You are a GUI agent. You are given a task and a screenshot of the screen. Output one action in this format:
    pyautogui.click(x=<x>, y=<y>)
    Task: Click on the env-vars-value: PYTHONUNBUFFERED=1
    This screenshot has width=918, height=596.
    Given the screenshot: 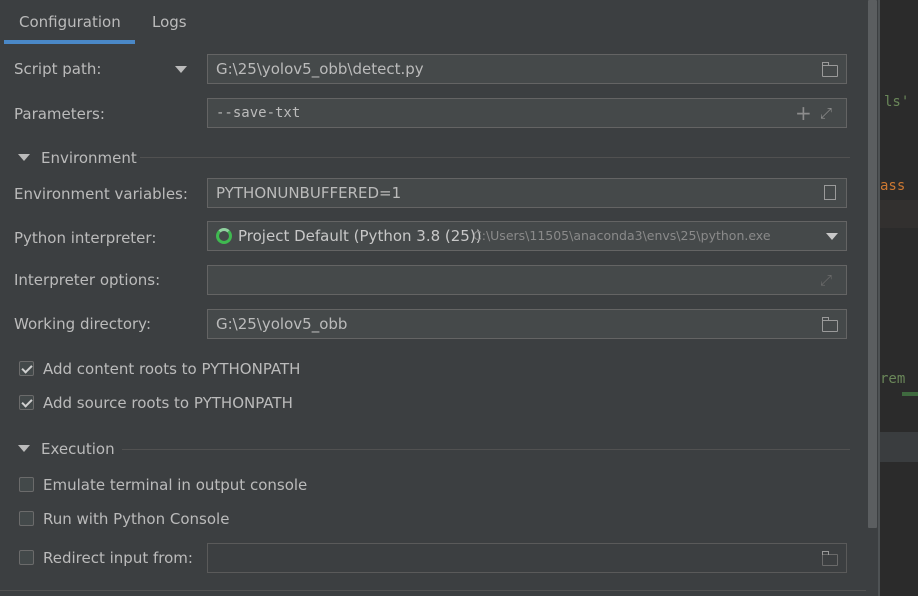 What is the action you would take?
    pyautogui.click(x=309, y=193)
    